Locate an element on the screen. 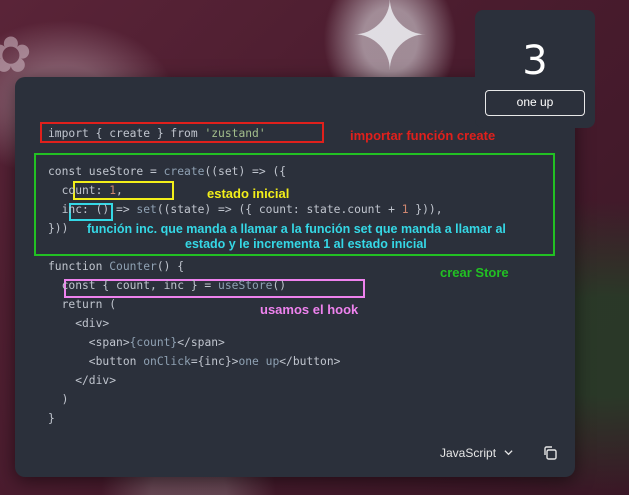  code-line-brace: } is located at coordinates (51, 418).